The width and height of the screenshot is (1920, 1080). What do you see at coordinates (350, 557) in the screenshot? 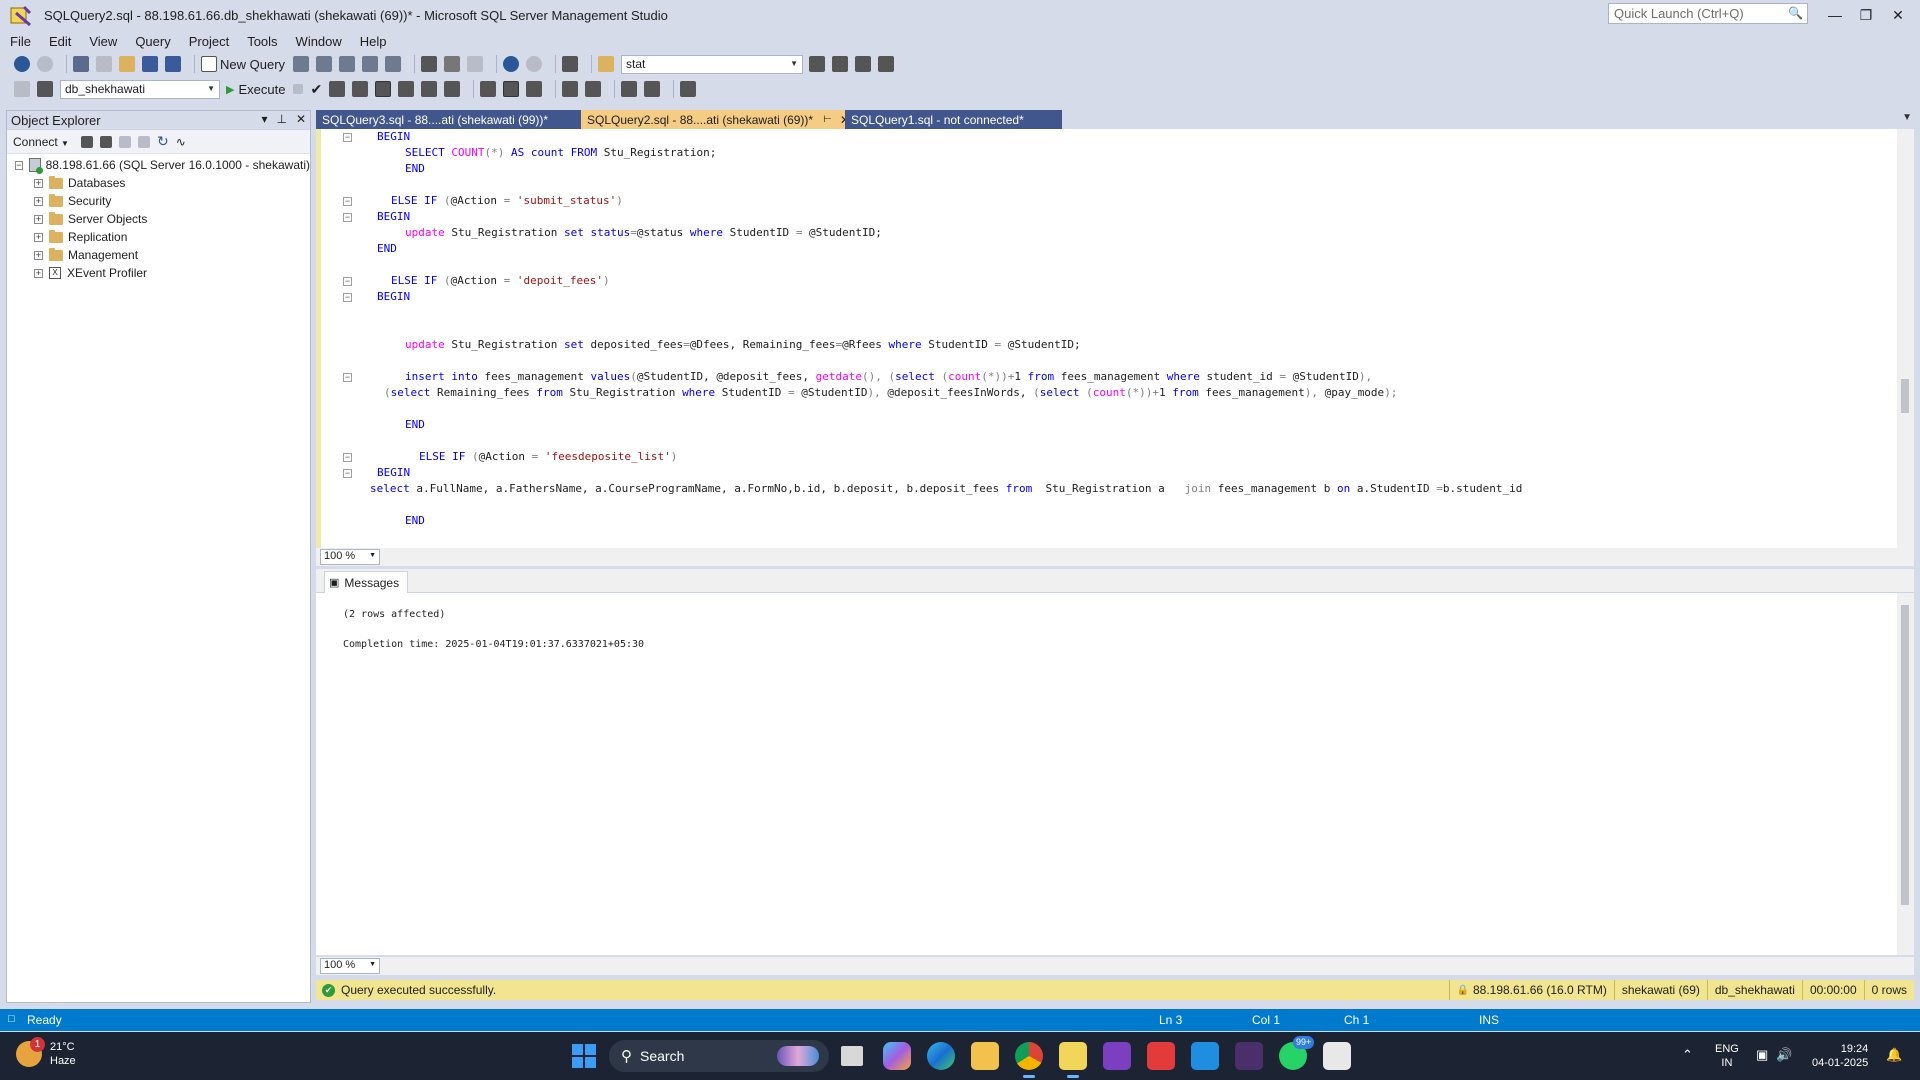
I see `editor-zoom-combo: 100 % ▼` at bounding box center [350, 557].